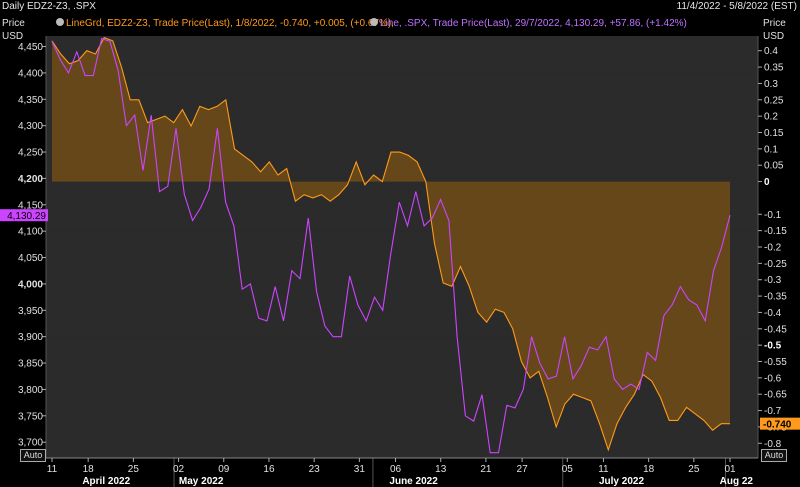 This screenshot has width=800, height=487. What do you see at coordinates (771, 149) in the screenshot?
I see `right-tick-label: 0.1` at bounding box center [771, 149].